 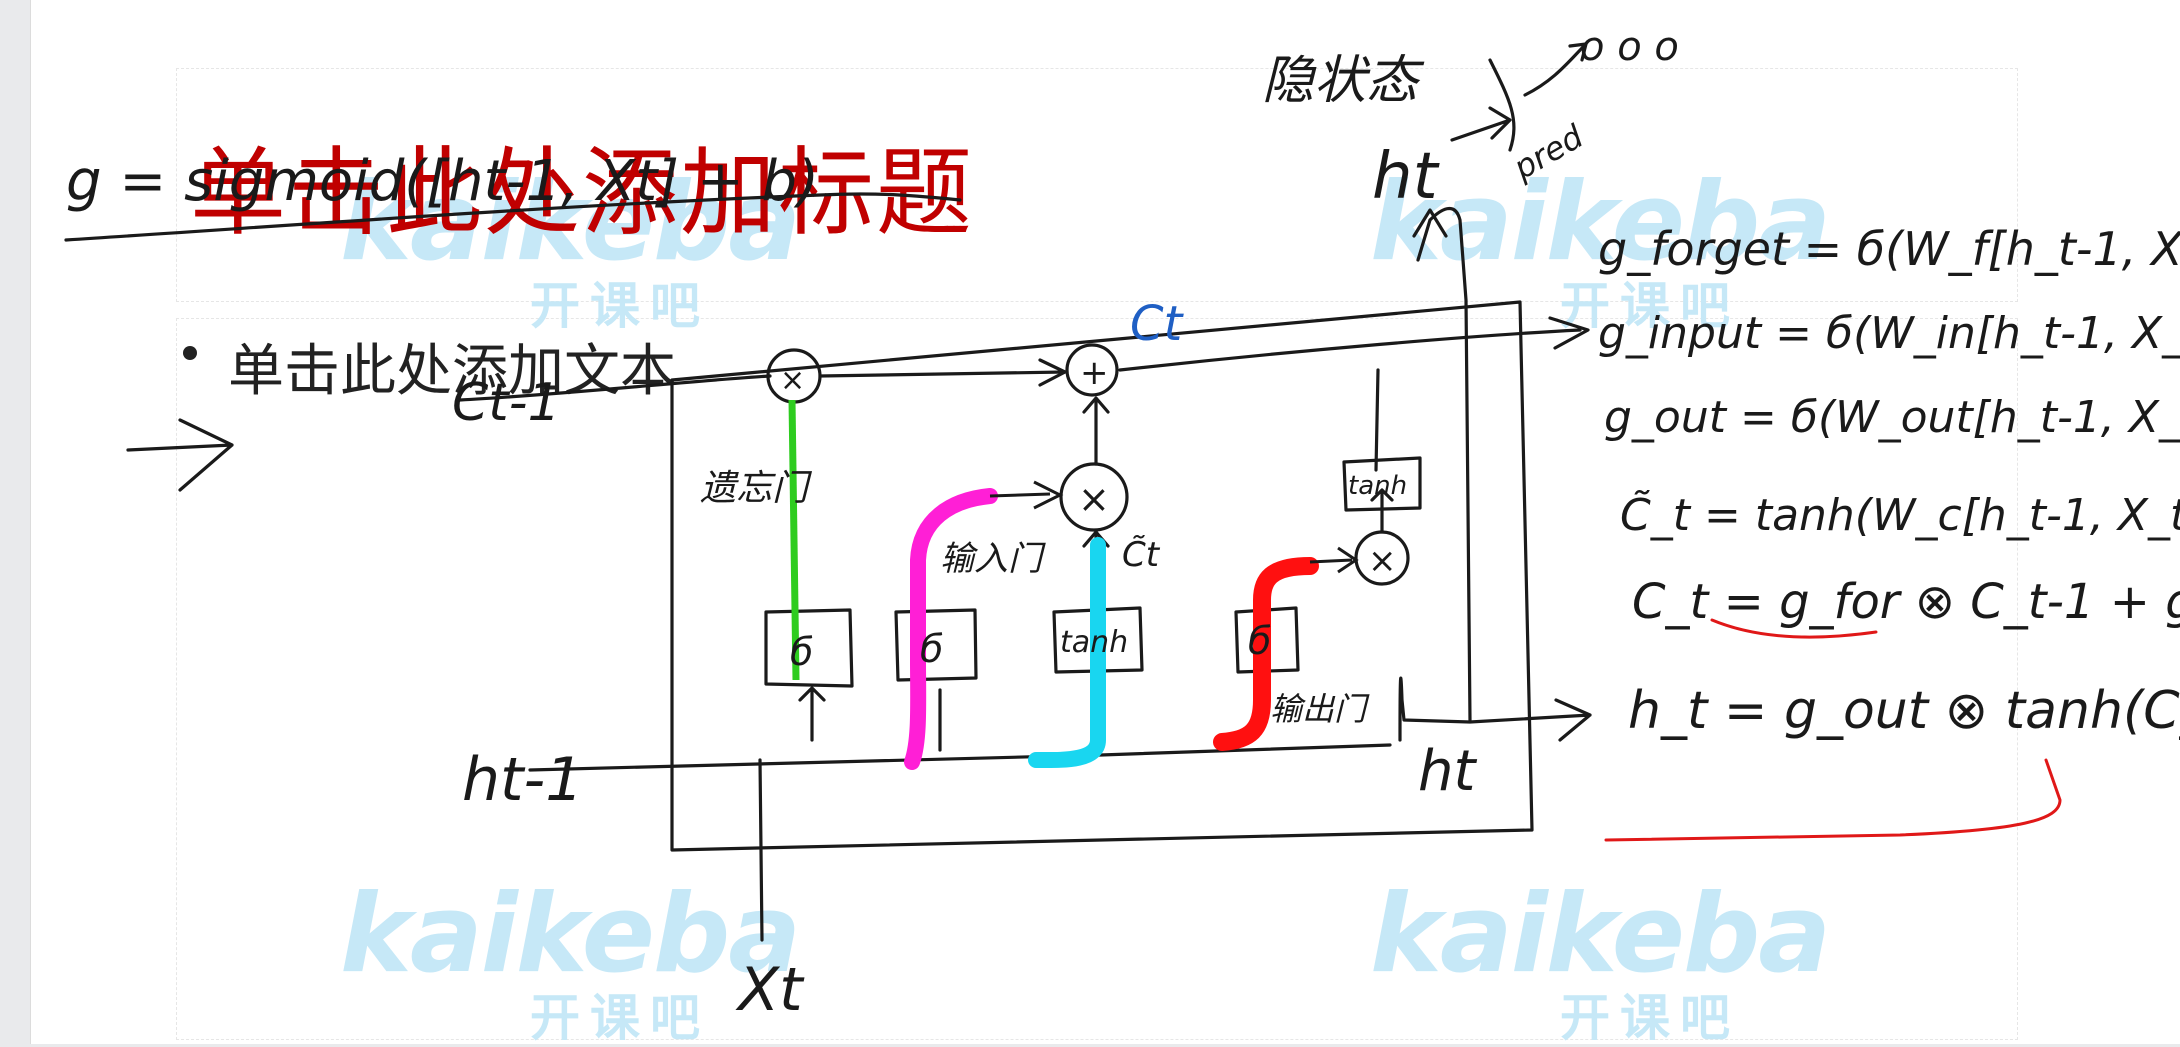 What do you see at coordinates (1157, 324) in the screenshot?
I see `ct-top-label: Ct` at bounding box center [1157, 324].